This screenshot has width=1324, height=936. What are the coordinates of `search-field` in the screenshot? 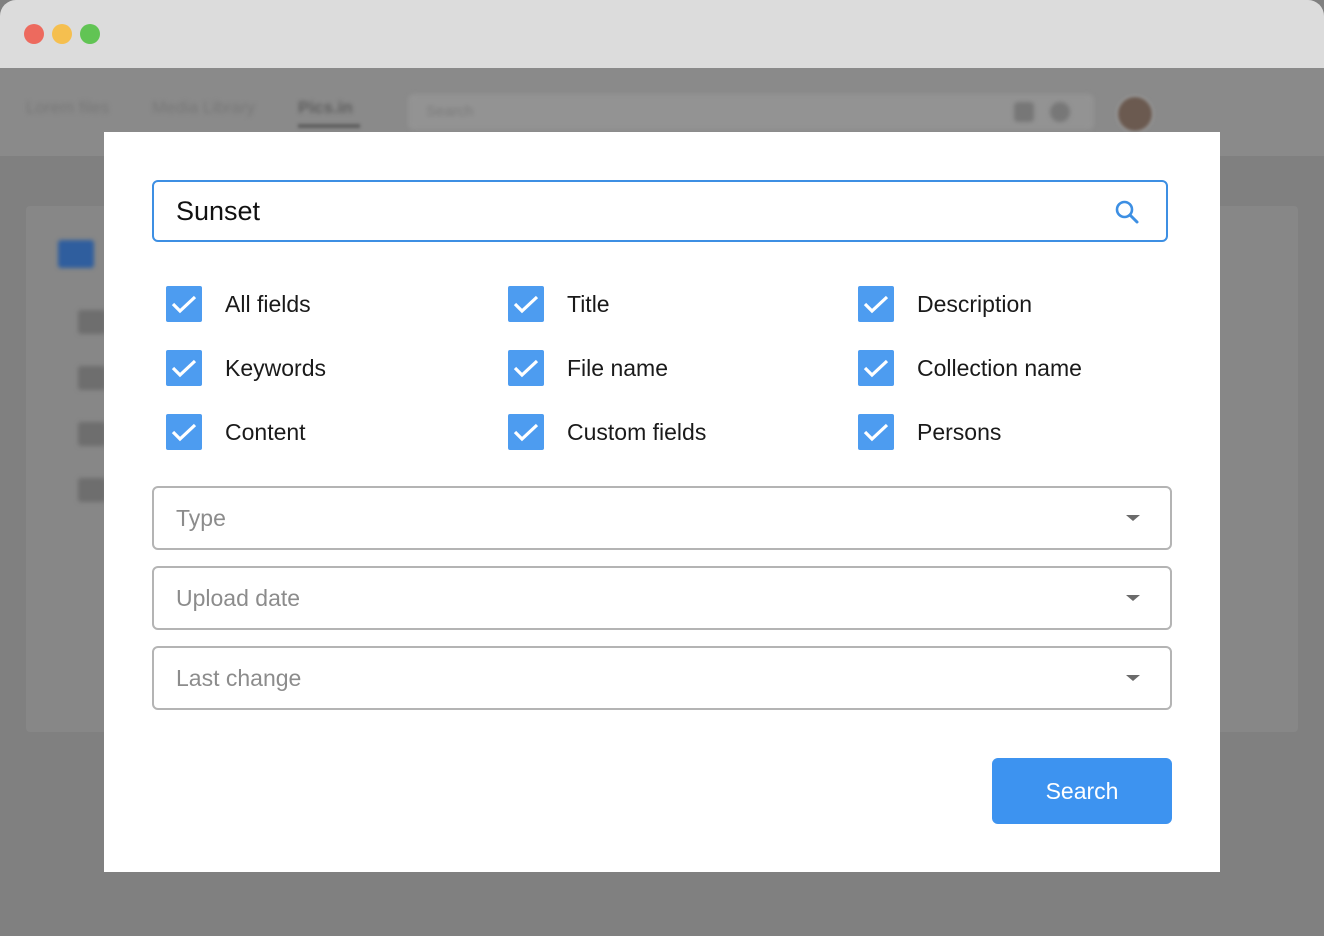 It's located at (660, 211).